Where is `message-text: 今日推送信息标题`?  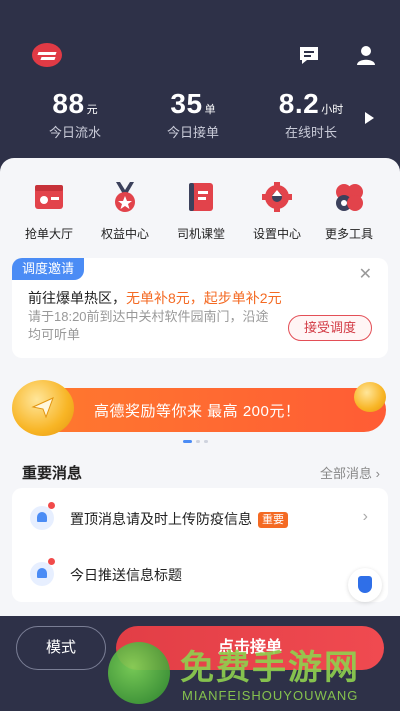
message-text: 今日推送信息标题 is located at coordinates (126, 575).